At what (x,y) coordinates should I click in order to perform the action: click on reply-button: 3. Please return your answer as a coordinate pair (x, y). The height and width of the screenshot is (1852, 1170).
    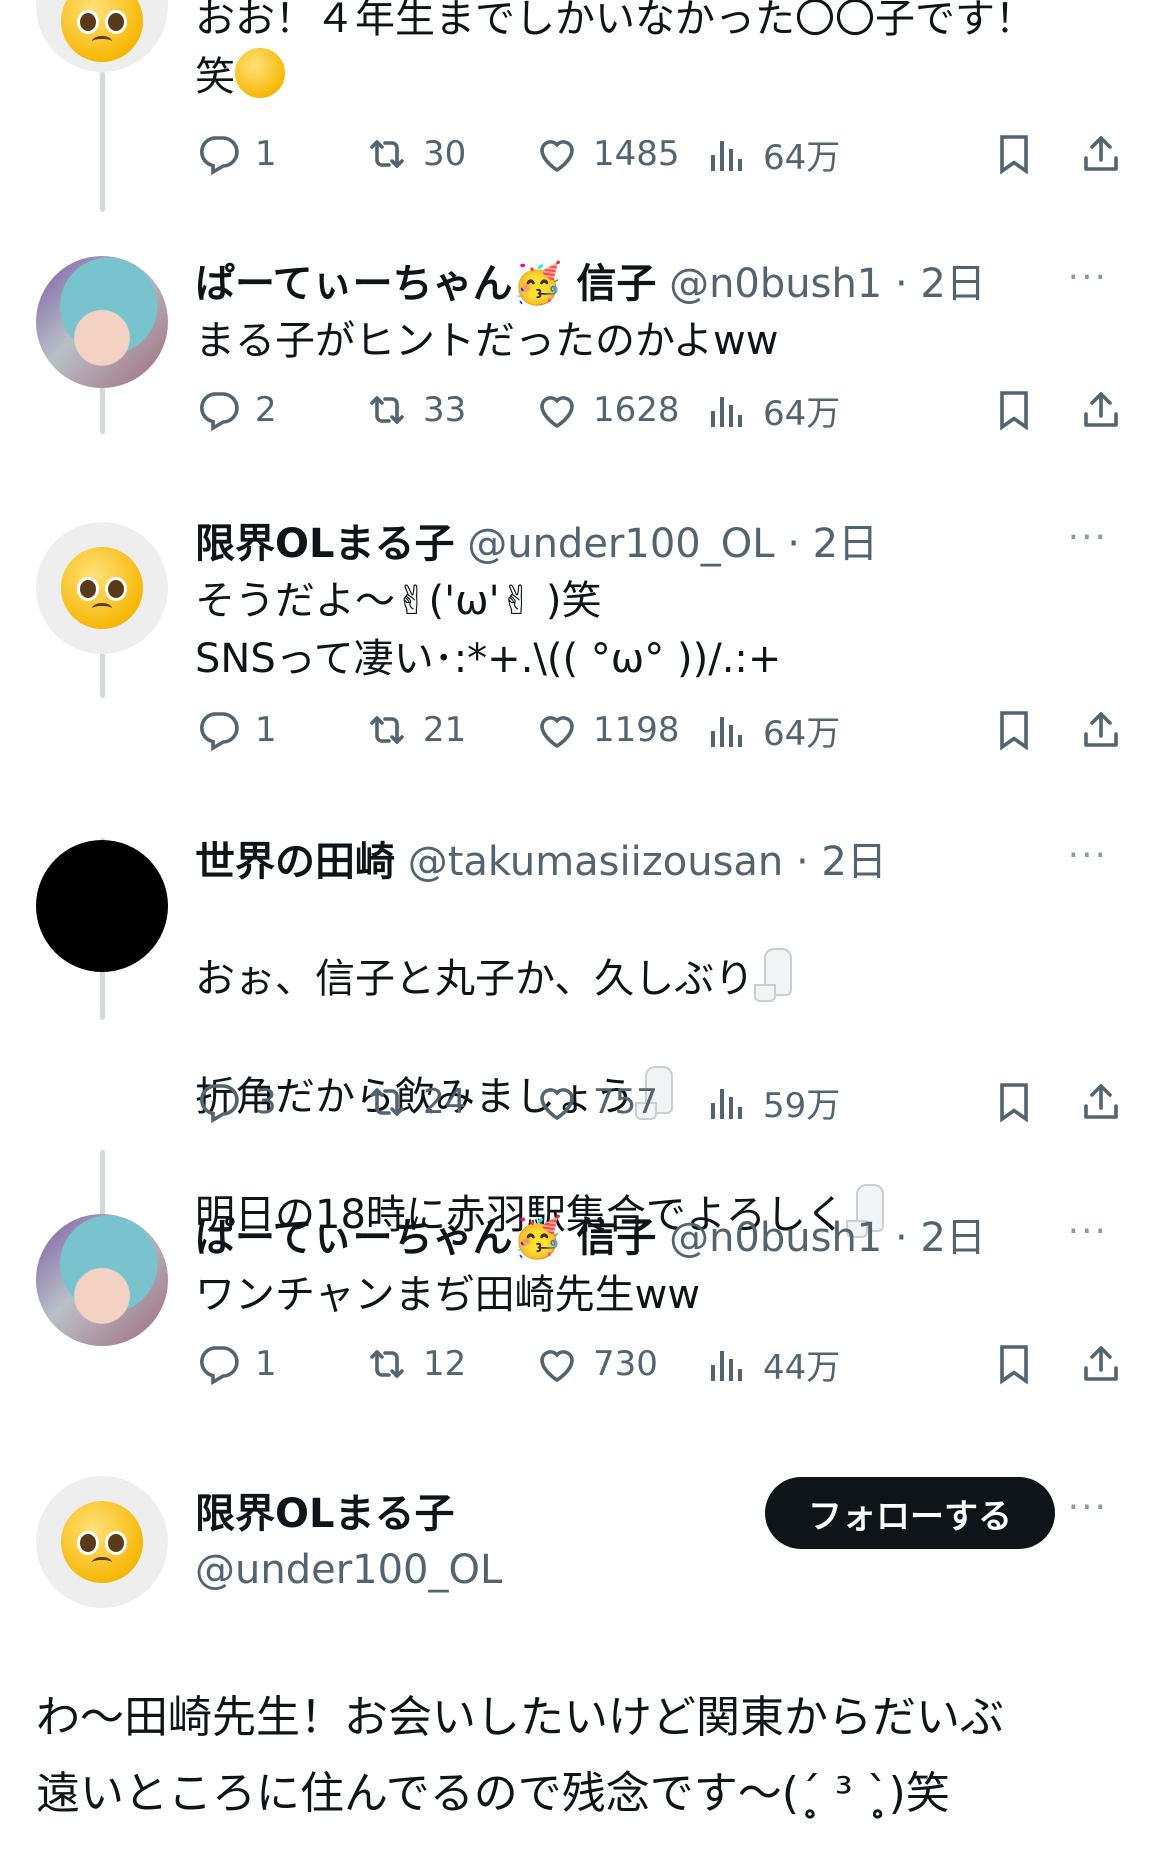
    Looking at the image, I should click on (236, 1102).